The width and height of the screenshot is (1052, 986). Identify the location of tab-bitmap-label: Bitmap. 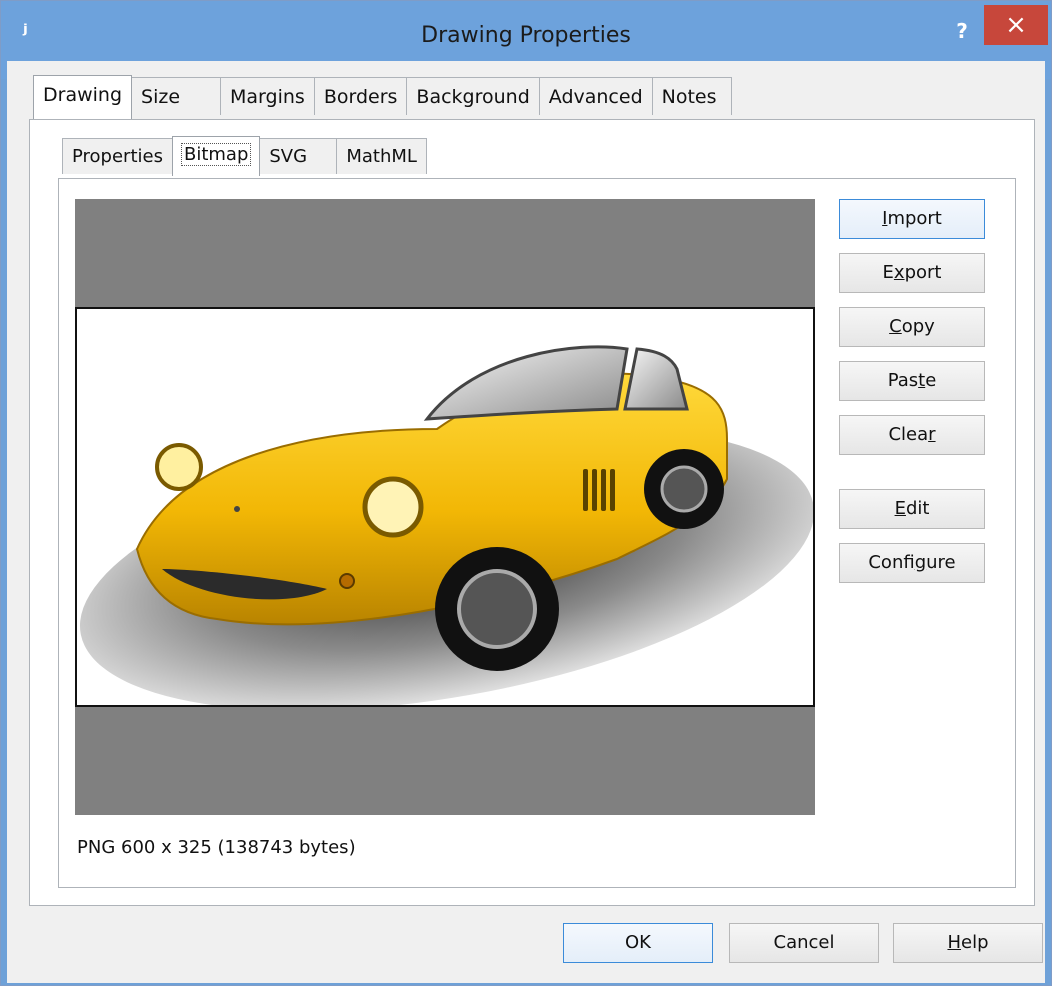
(216, 154).